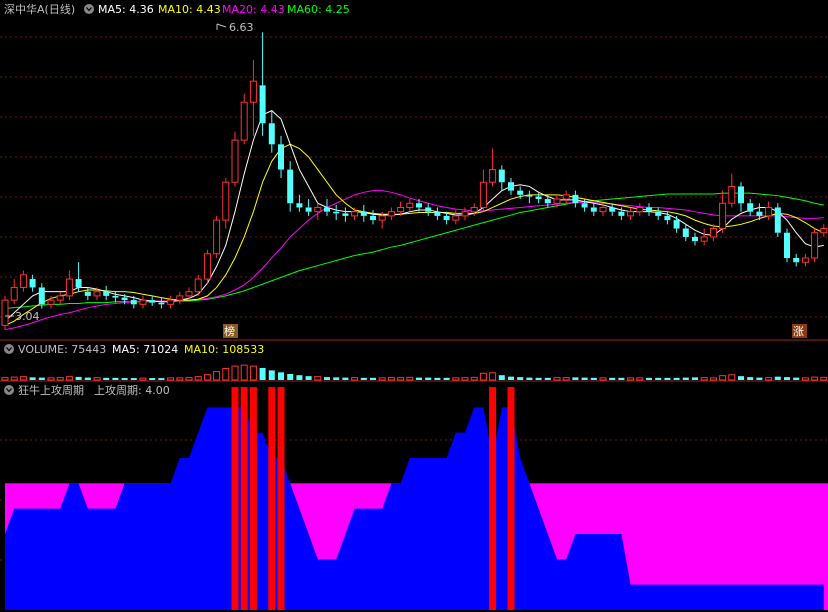  What do you see at coordinates (253, 9) in the screenshot?
I see `ma20-label: MA20: 4.43` at bounding box center [253, 9].